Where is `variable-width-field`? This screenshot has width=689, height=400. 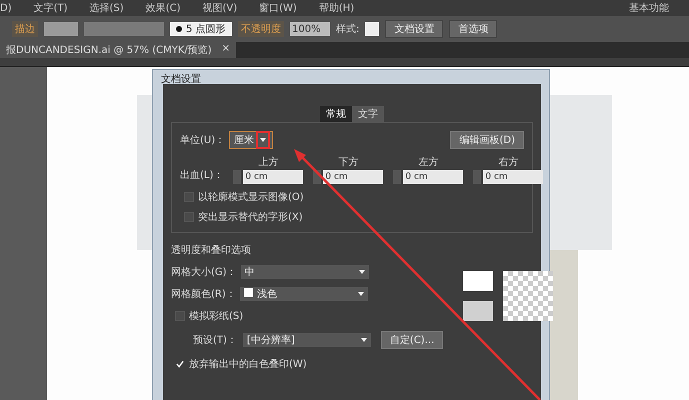
variable-width-field is located at coordinates (124, 29).